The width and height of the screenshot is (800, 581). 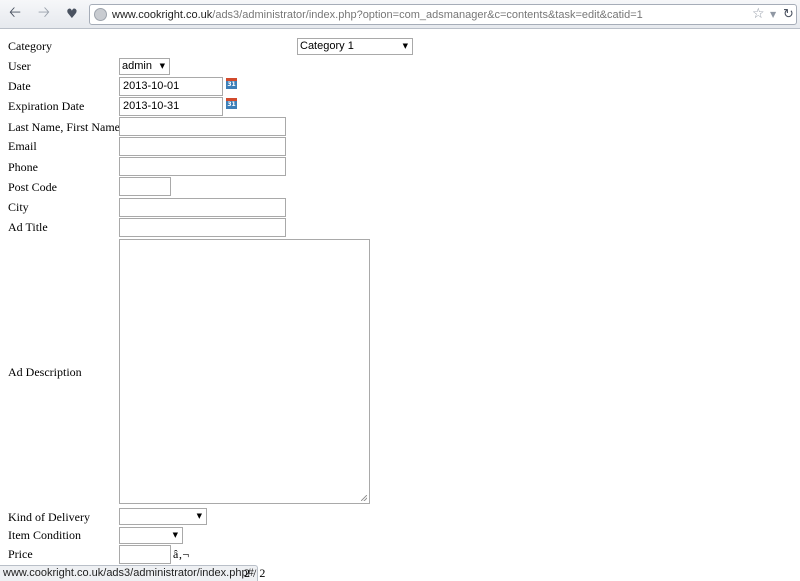 What do you see at coordinates (202, 166) in the screenshot?
I see `phone-input` at bounding box center [202, 166].